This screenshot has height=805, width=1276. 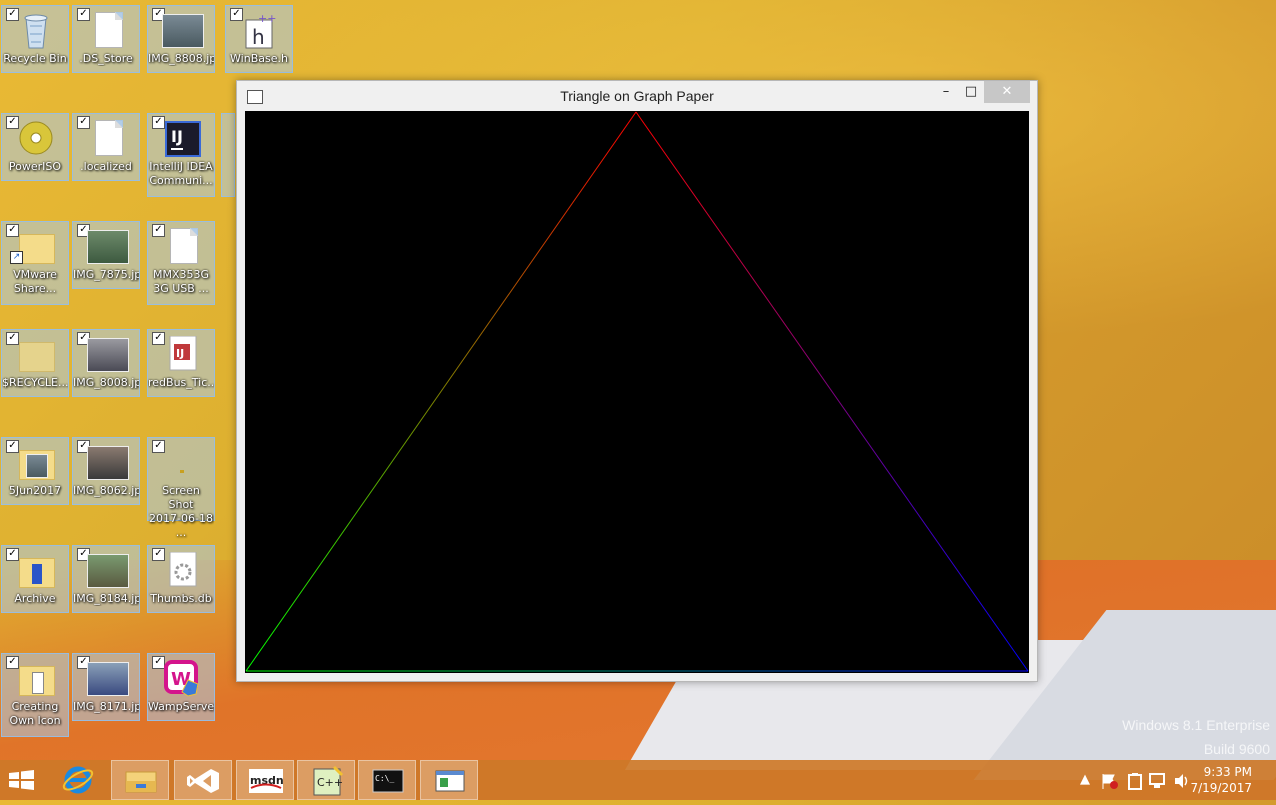 I want to click on maximize-button: □, so click(x=971, y=92).